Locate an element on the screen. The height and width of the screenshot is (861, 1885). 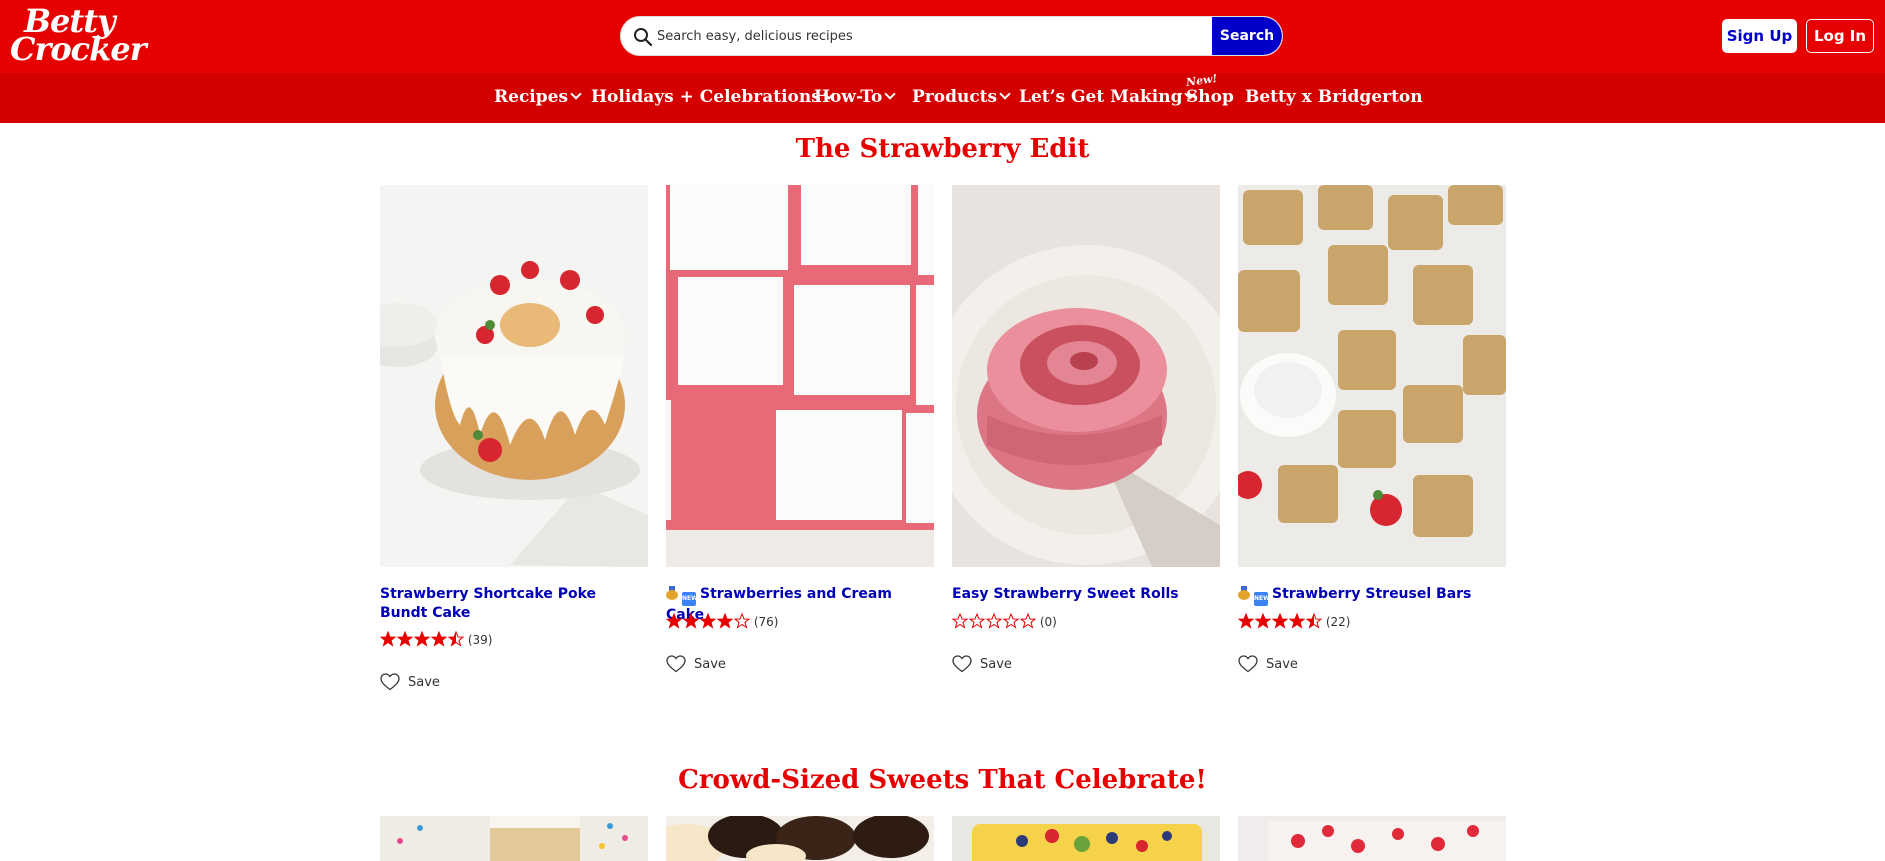
nav-label: Let’s Get Making is located at coordinates (1101, 97).